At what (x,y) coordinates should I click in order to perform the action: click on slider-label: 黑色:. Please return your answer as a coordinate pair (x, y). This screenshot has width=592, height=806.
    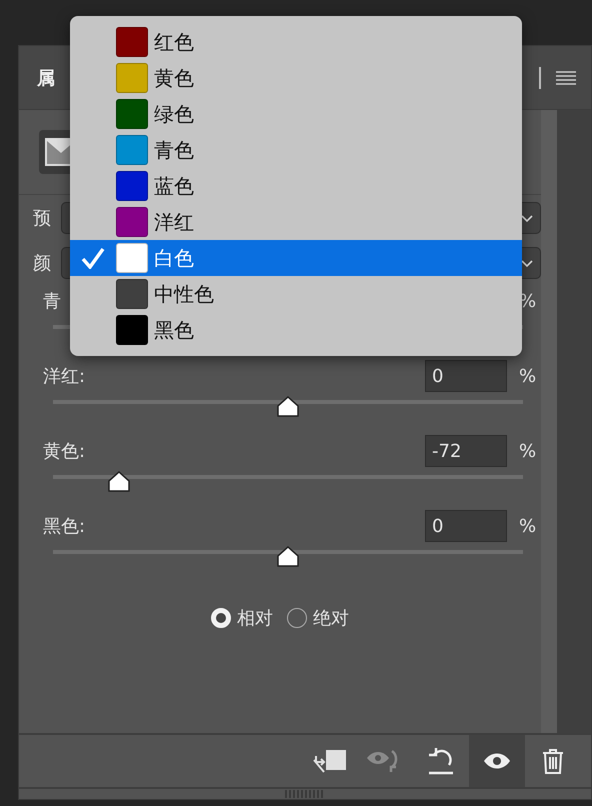
    Looking at the image, I should click on (64, 526).